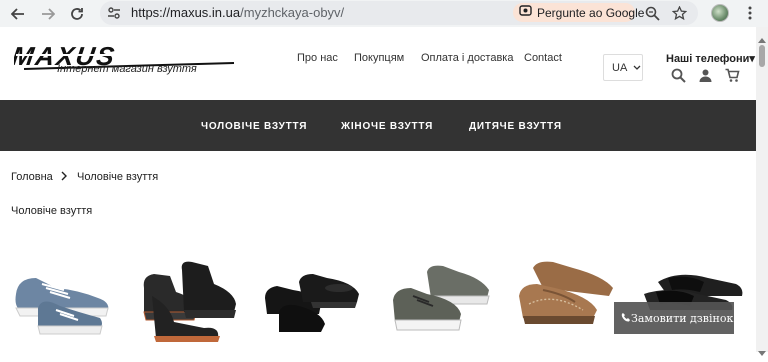 The height and width of the screenshot is (362, 768). I want to click on lens-label: Pergunte ao Google, so click(591, 12).